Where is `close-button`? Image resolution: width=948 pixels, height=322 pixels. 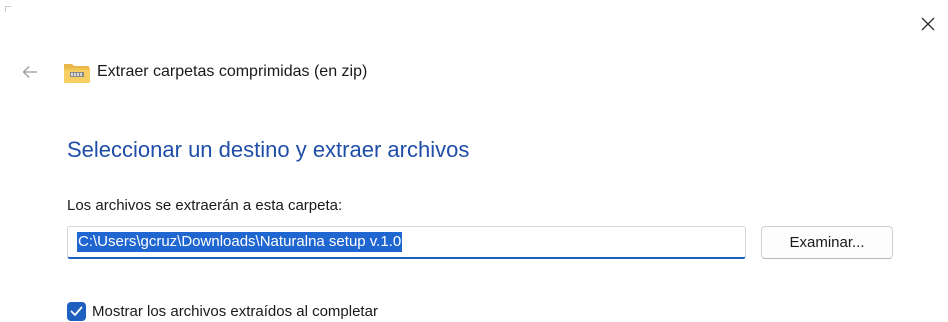 close-button is located at coordinates (928, 24).